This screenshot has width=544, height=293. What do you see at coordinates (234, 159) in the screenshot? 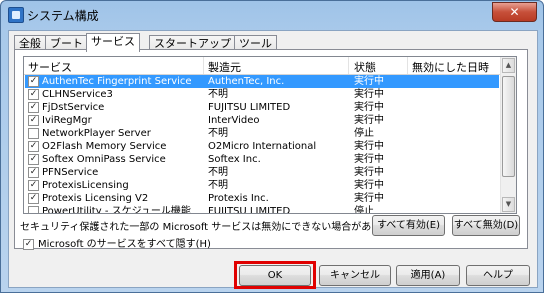
I see `service-maker: Softex Inc.` at bounding box center [234, 159].